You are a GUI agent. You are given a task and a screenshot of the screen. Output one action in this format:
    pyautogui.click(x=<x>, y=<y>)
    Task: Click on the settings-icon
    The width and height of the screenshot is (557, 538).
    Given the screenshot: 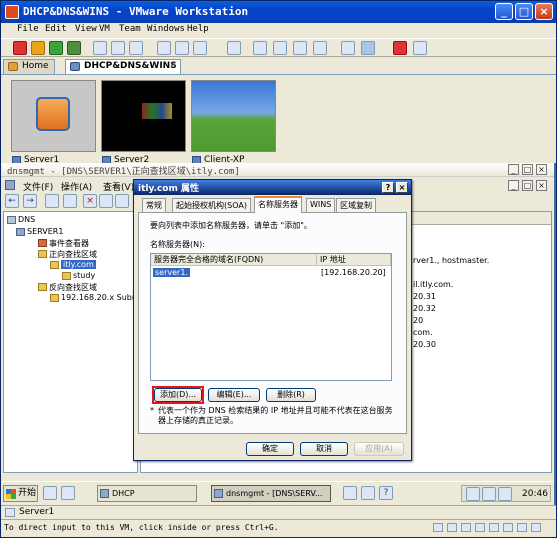 What is the action you would take?
    pyautogui.click(x=420, y=48)
    